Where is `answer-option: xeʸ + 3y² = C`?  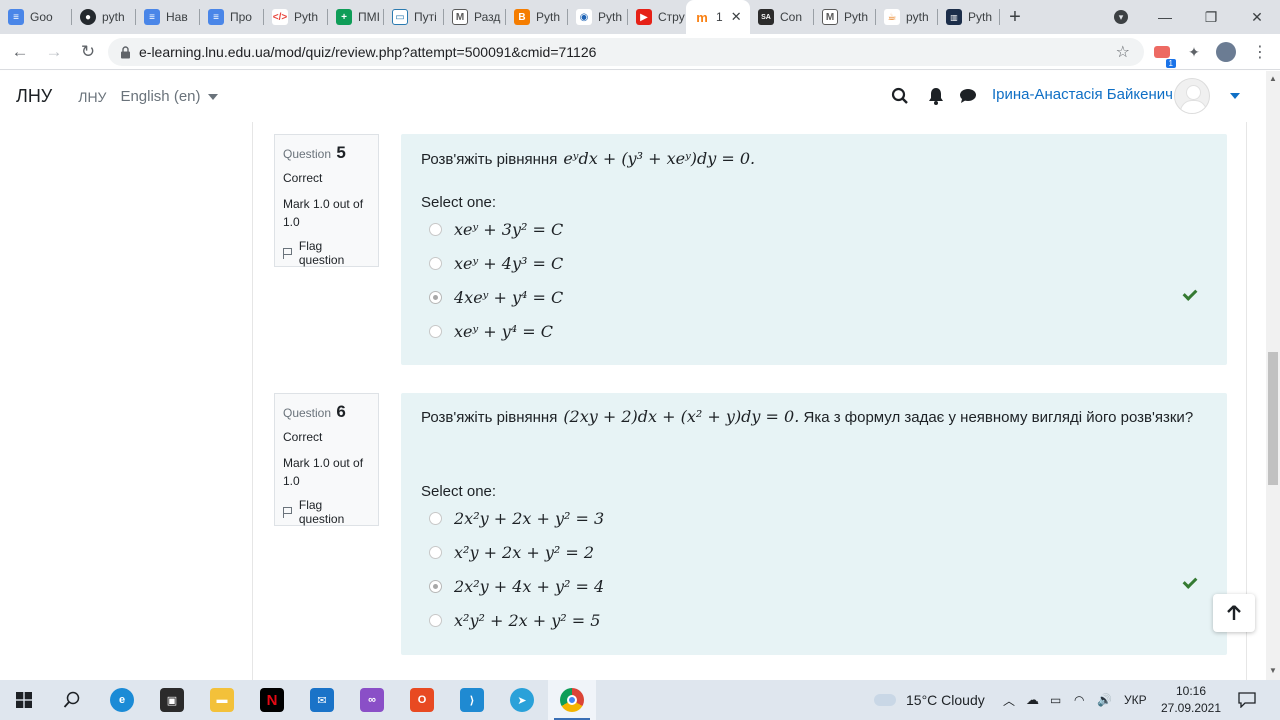 answer-option: xeʸ + 3y² = C is located at coordinates (496, 229).